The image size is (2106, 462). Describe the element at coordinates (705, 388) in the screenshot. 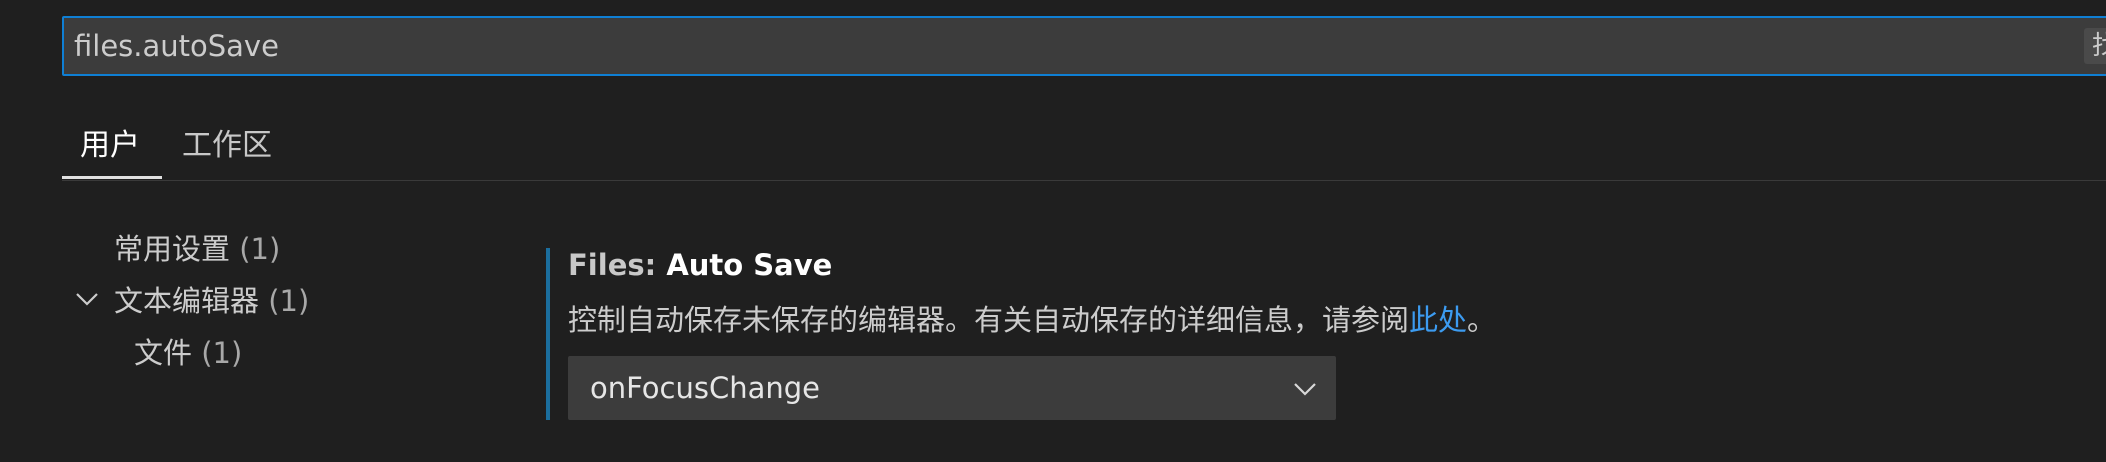

I see `auto-save-selected-value: onFocusChange` at that location.